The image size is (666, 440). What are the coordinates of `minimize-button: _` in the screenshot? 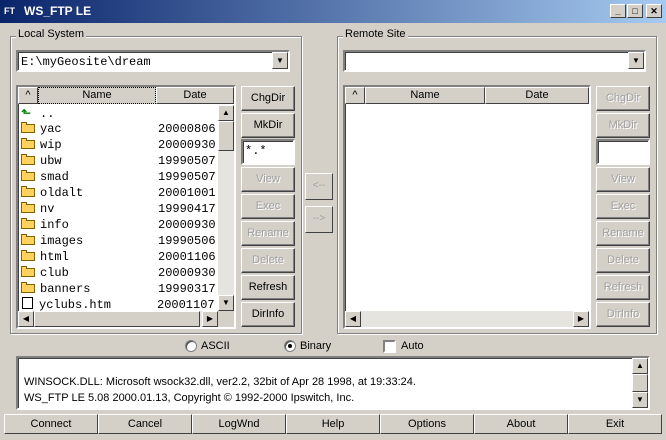 It's located at (618, 11).